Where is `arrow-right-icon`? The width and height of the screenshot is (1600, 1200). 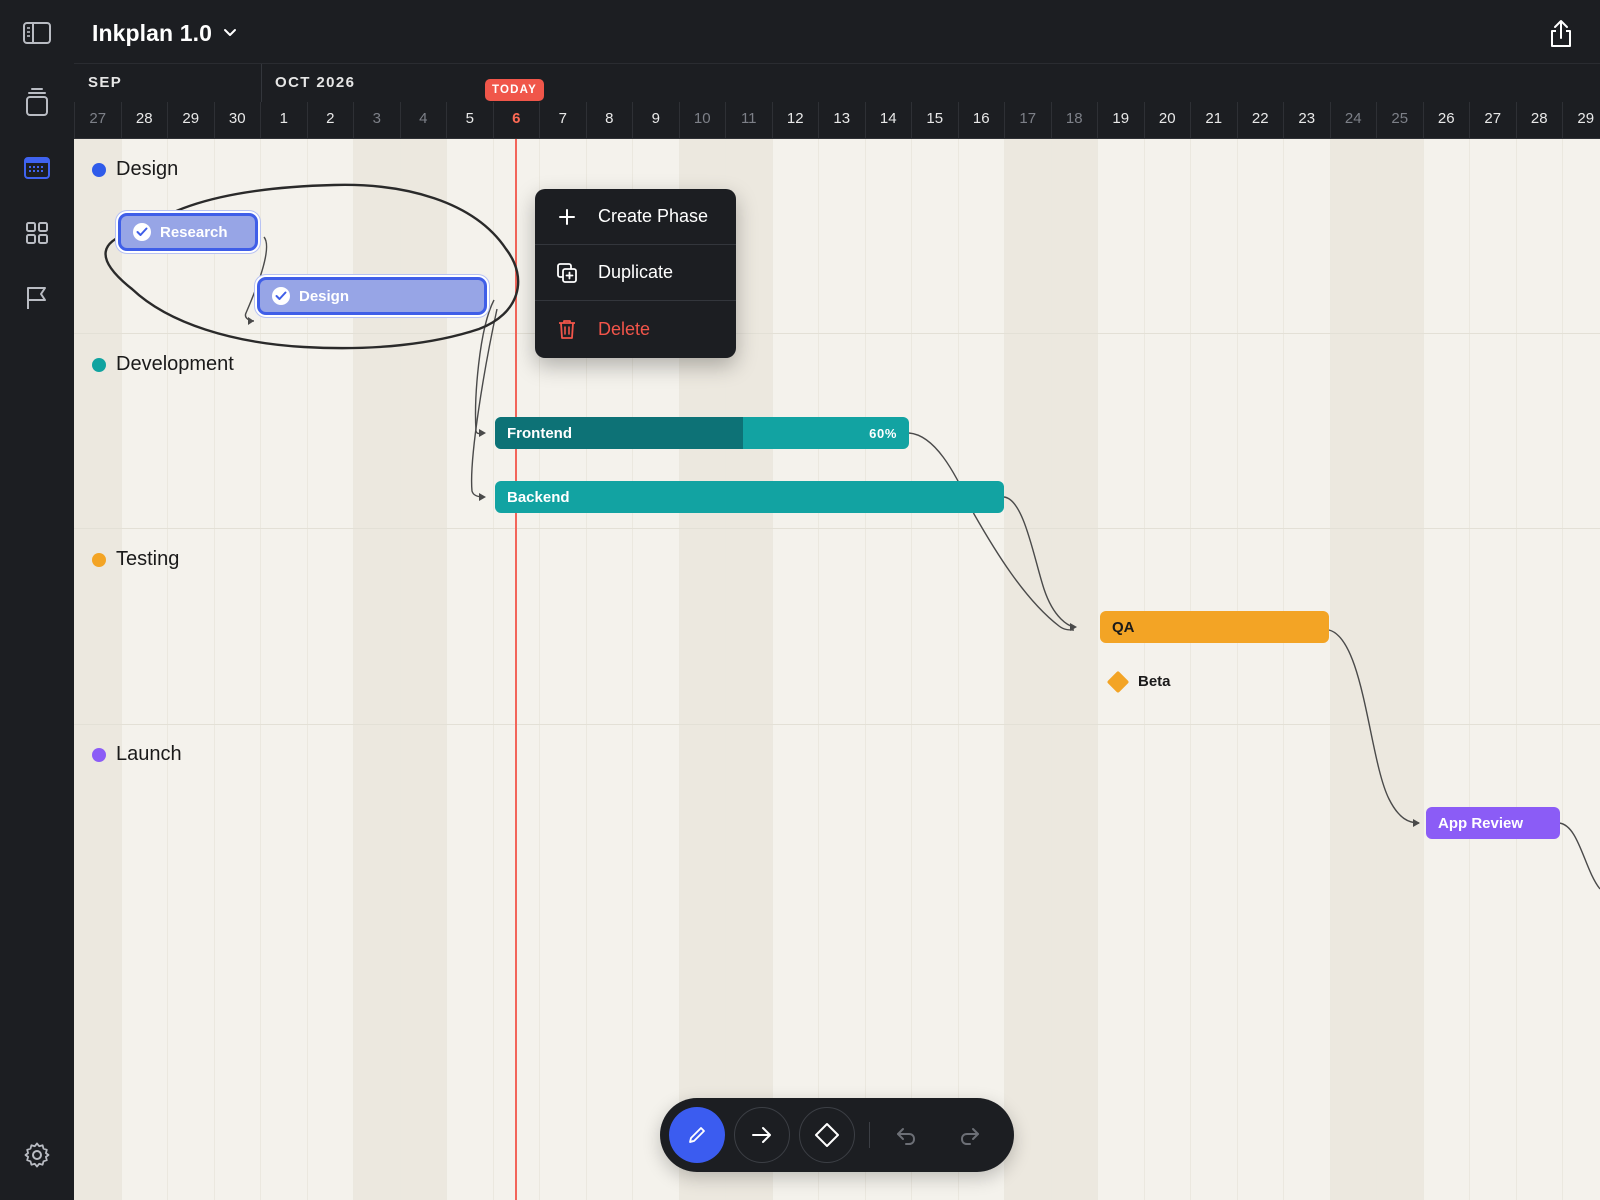
arrow-right-icon is located at coordinates (761, 1135).